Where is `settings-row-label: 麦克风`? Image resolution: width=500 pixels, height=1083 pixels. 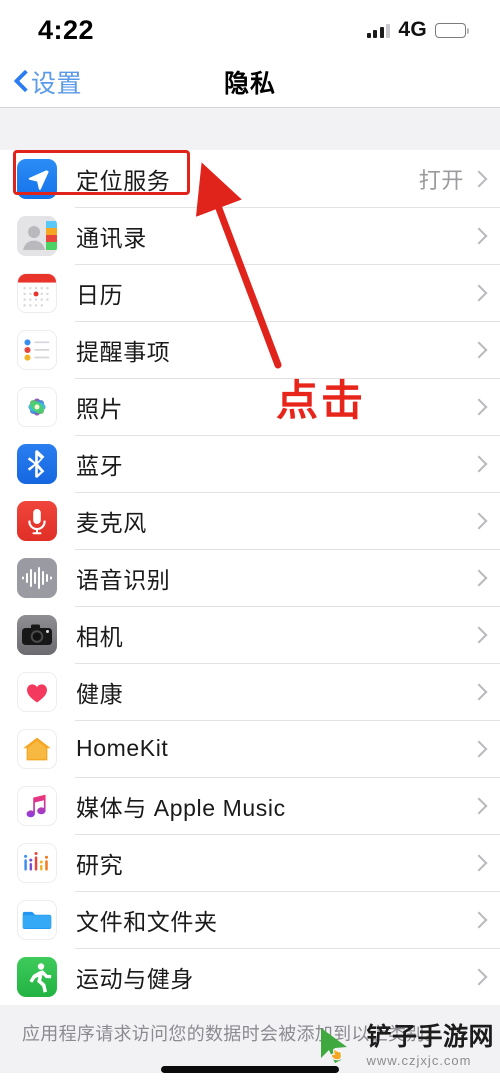
settings-row-label: 麦克风 is located at coordinates (111, 522).